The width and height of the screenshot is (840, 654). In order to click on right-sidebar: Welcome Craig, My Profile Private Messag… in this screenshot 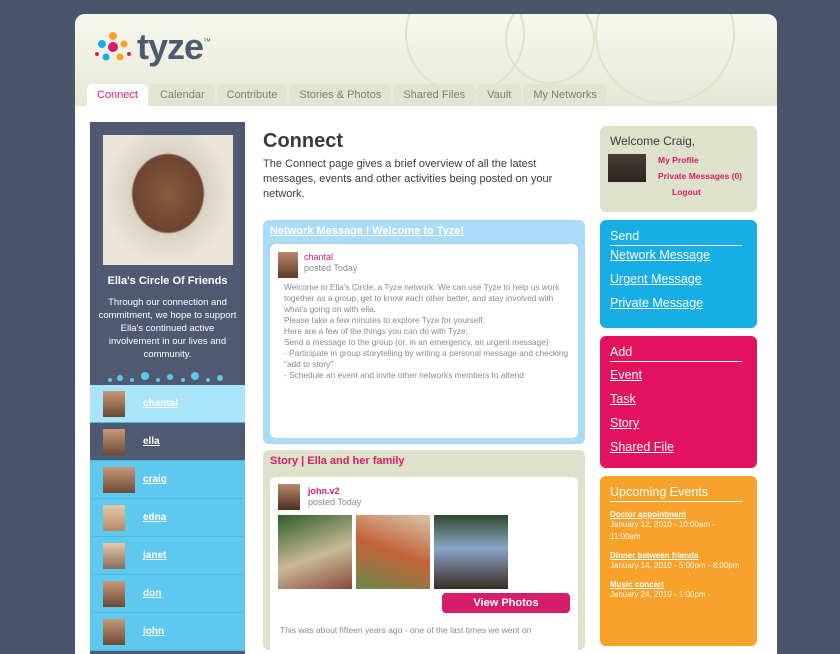, I will do `click(678, 386)`.